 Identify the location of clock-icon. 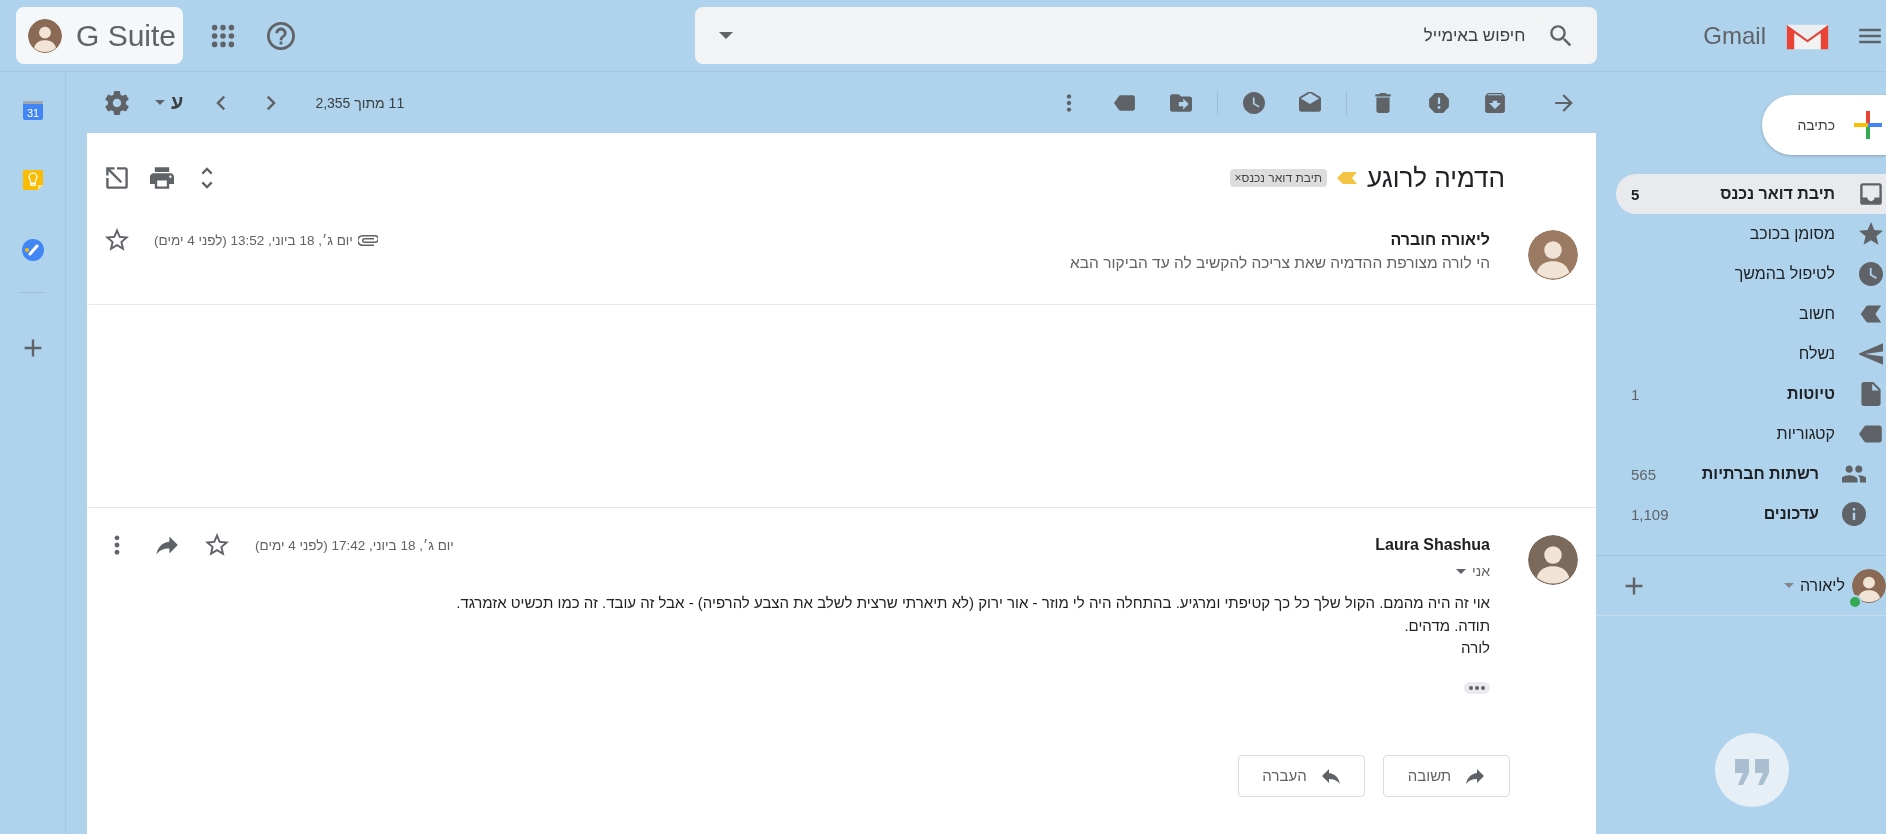
(1871, 274).